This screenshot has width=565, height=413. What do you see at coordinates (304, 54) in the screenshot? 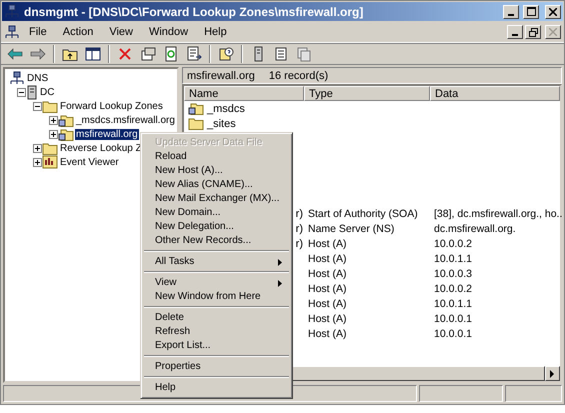
I see `documents-icon` at bounding box center [304, 54].